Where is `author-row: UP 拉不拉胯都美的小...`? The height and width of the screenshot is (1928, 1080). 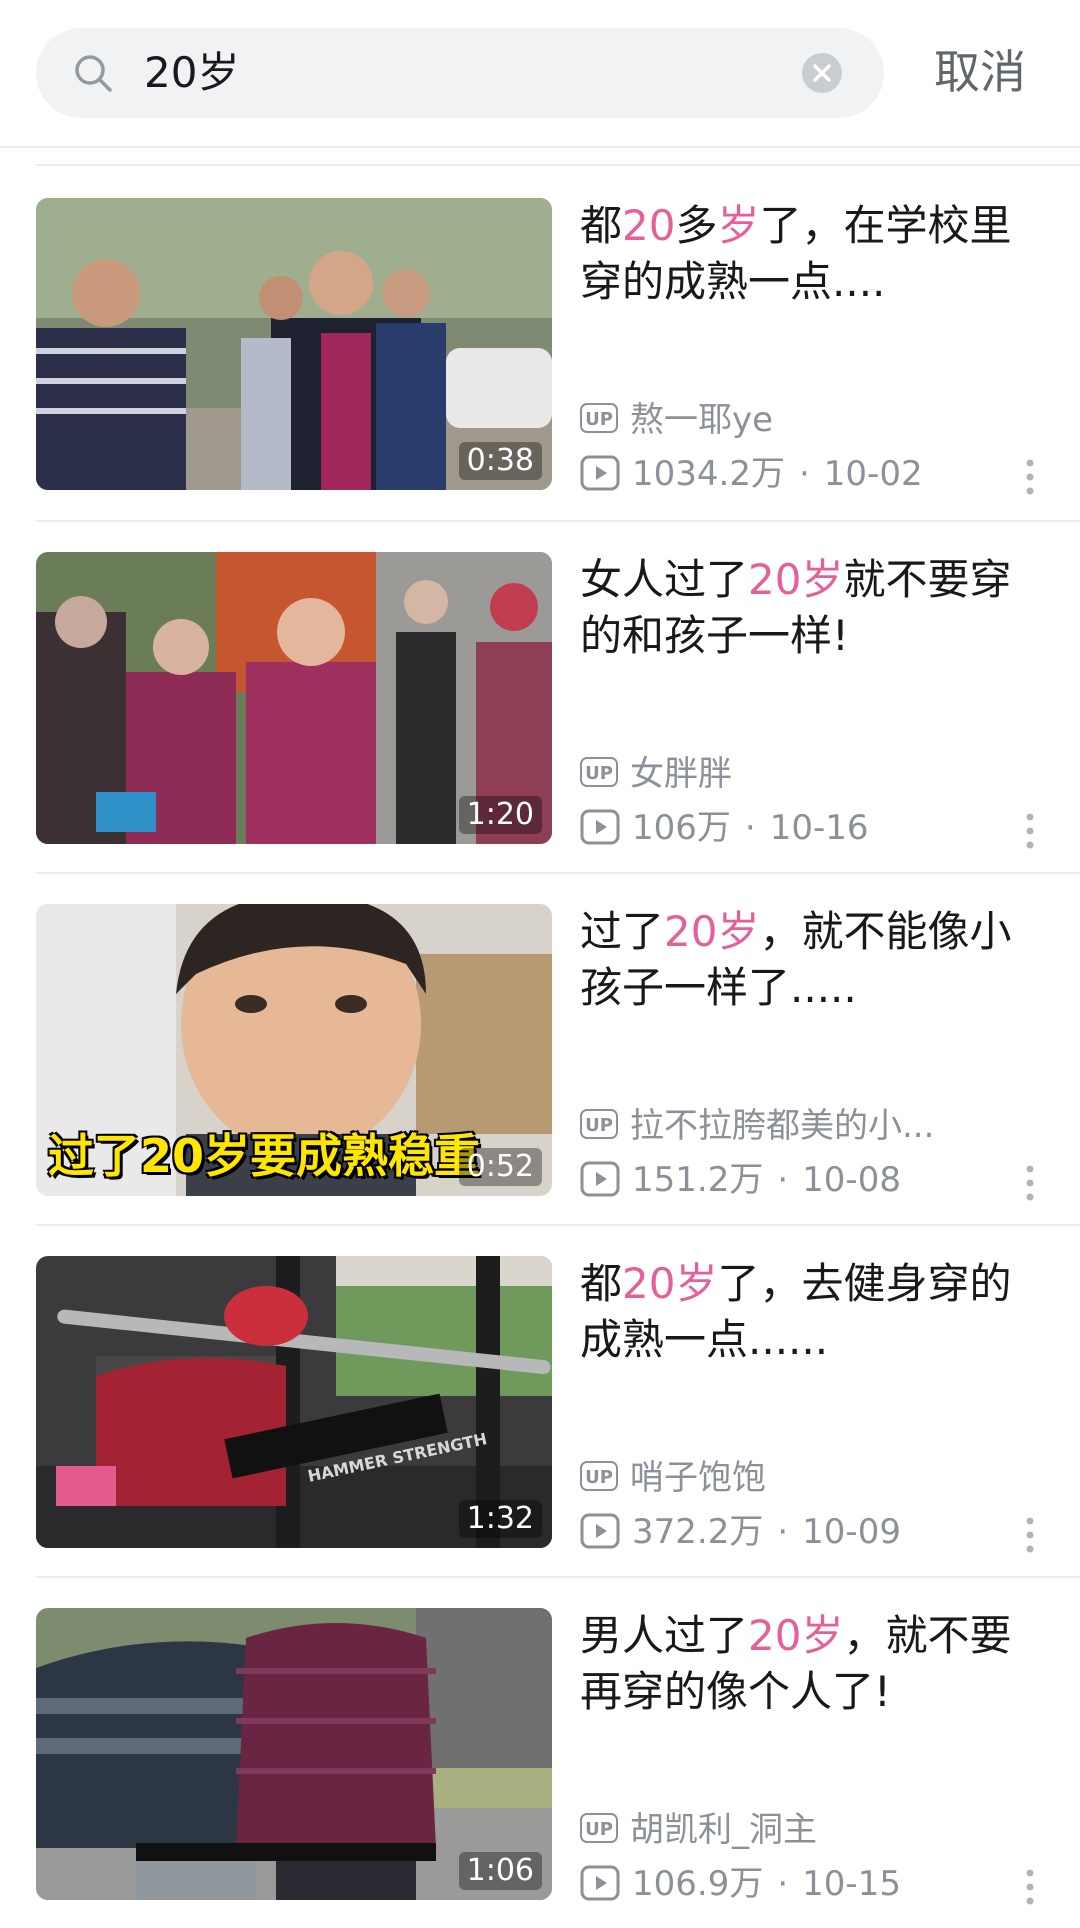
author-row: UP 拉不拉胯都美的小... is located at coordinates (757, 1126).